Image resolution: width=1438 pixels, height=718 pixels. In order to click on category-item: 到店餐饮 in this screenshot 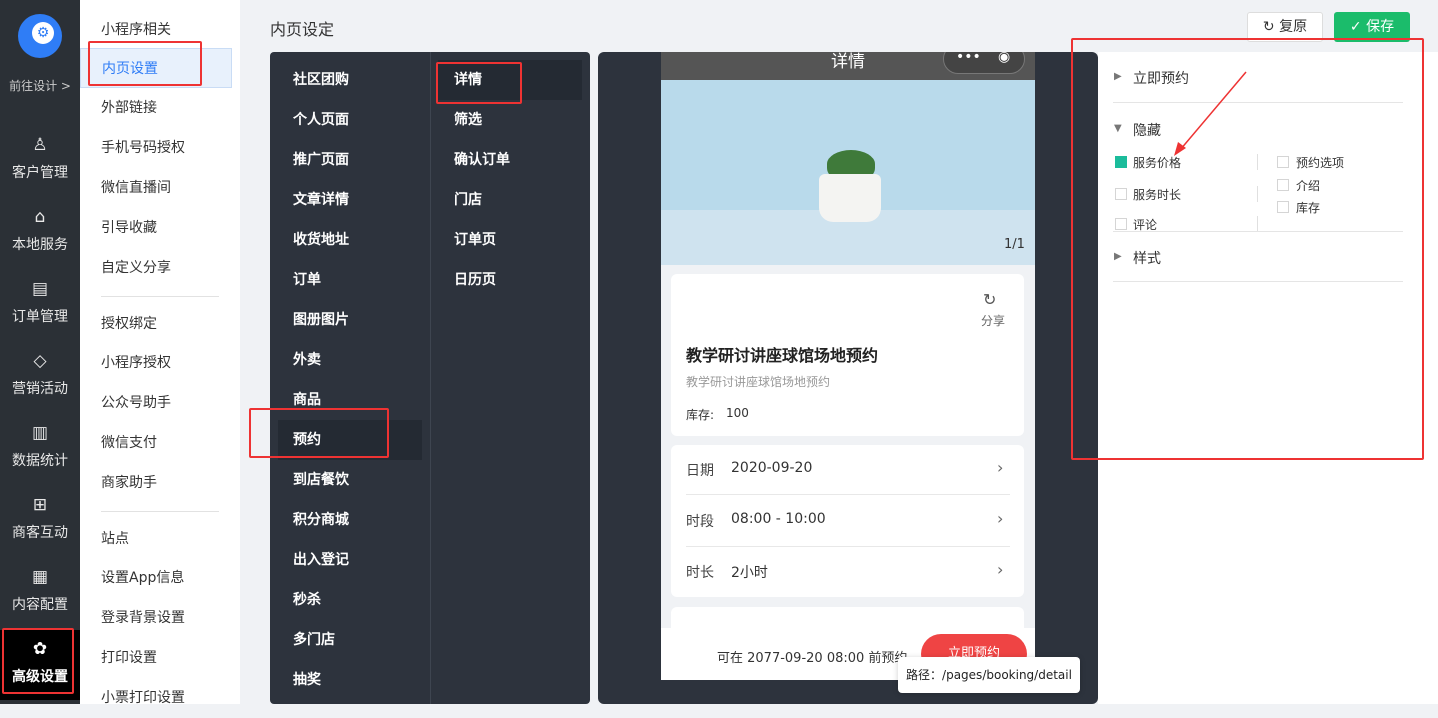, I will do `click(350, 480)`.